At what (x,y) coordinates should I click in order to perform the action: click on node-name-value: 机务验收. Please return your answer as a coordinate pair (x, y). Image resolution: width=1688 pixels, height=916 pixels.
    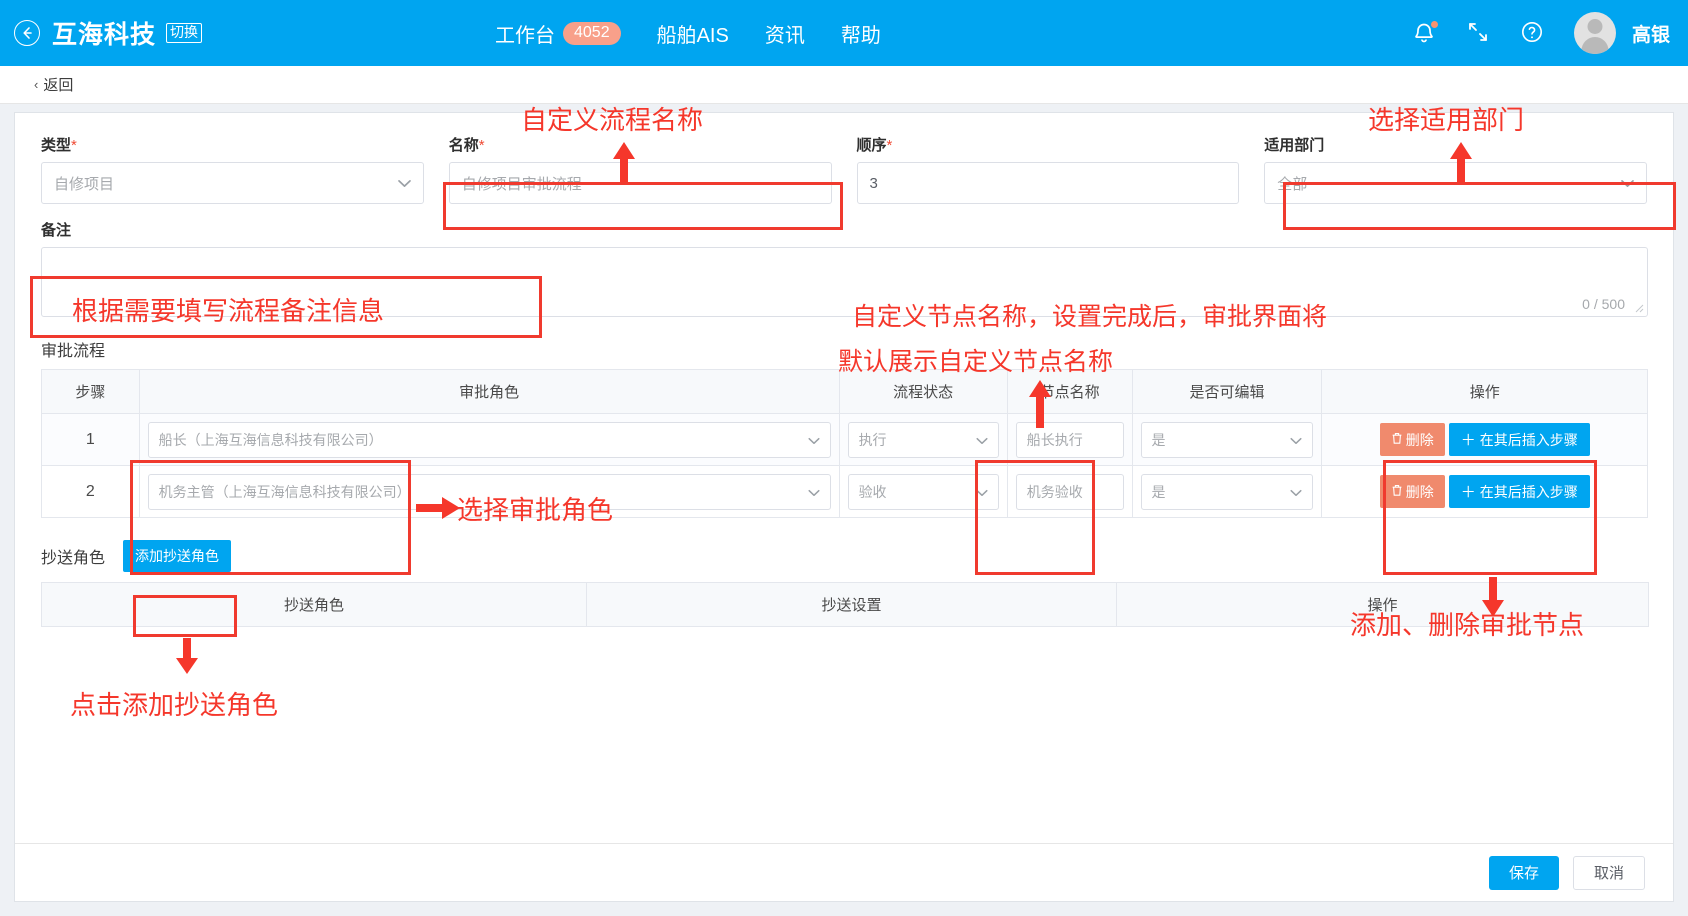
    Looking at the image, I should click on (1054, 491).